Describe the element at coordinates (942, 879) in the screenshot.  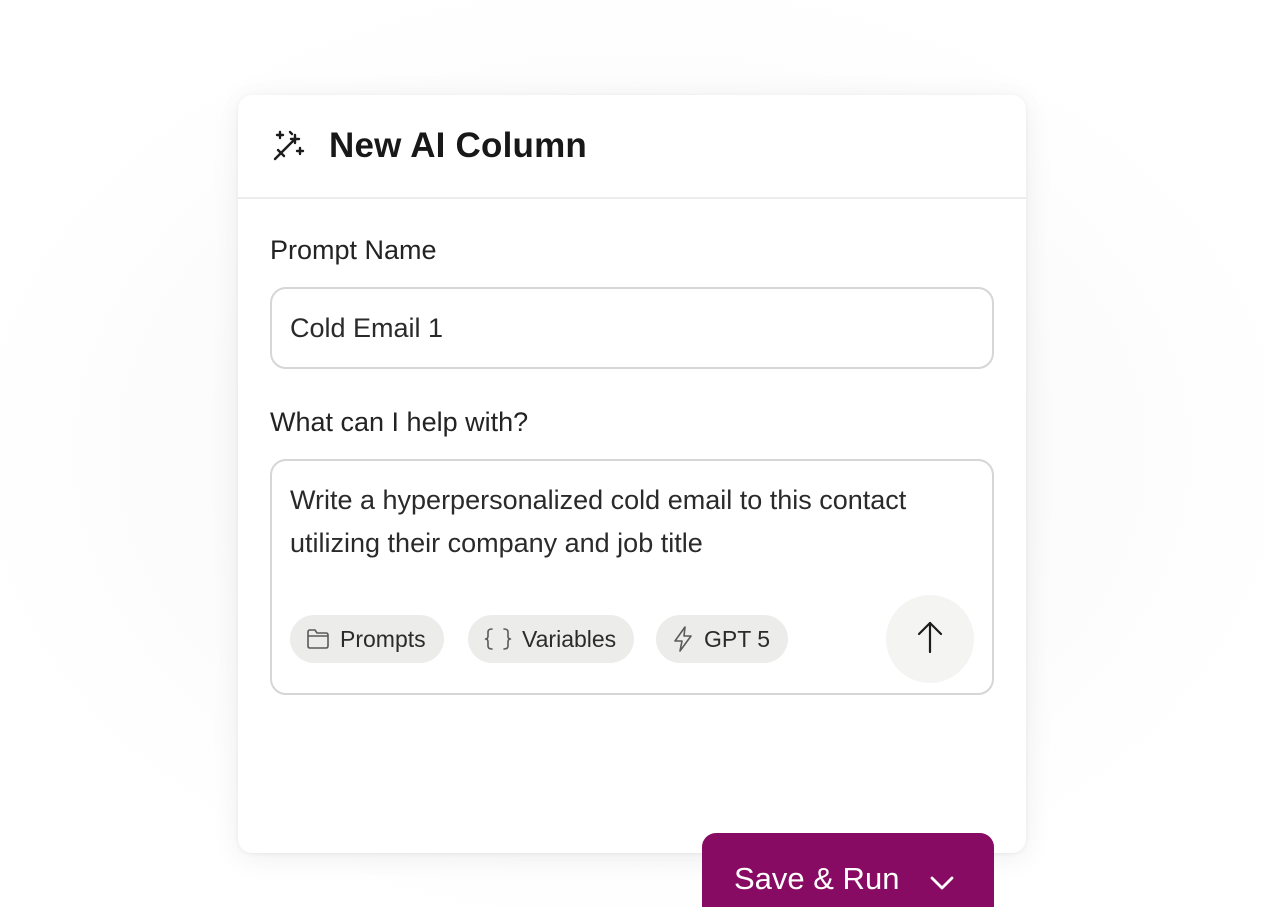
I see `chevron-down-icon` at that location.